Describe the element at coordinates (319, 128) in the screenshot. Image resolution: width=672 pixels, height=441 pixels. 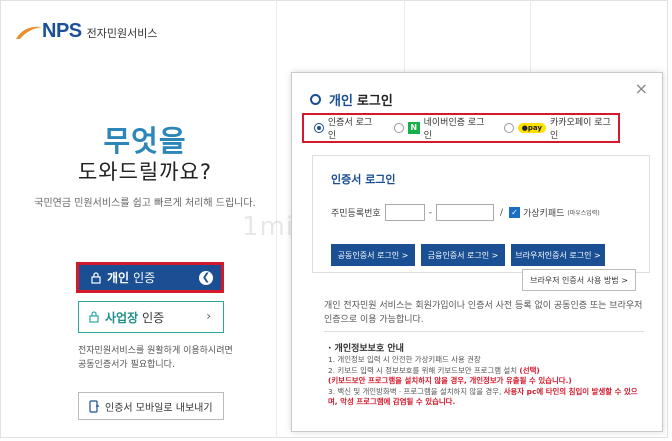
I see `radio-selected` at that location.